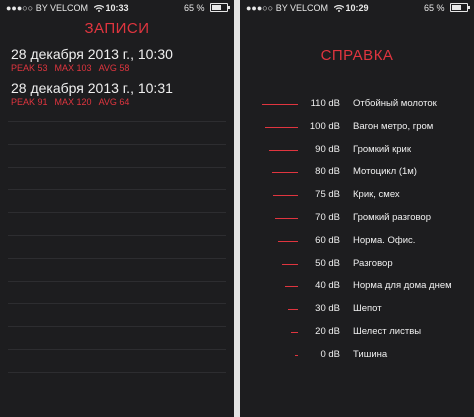 This screenshot has height=417, width=474. I want to click on noise-level-row: 30 dB Шепот, so click(357, 310).